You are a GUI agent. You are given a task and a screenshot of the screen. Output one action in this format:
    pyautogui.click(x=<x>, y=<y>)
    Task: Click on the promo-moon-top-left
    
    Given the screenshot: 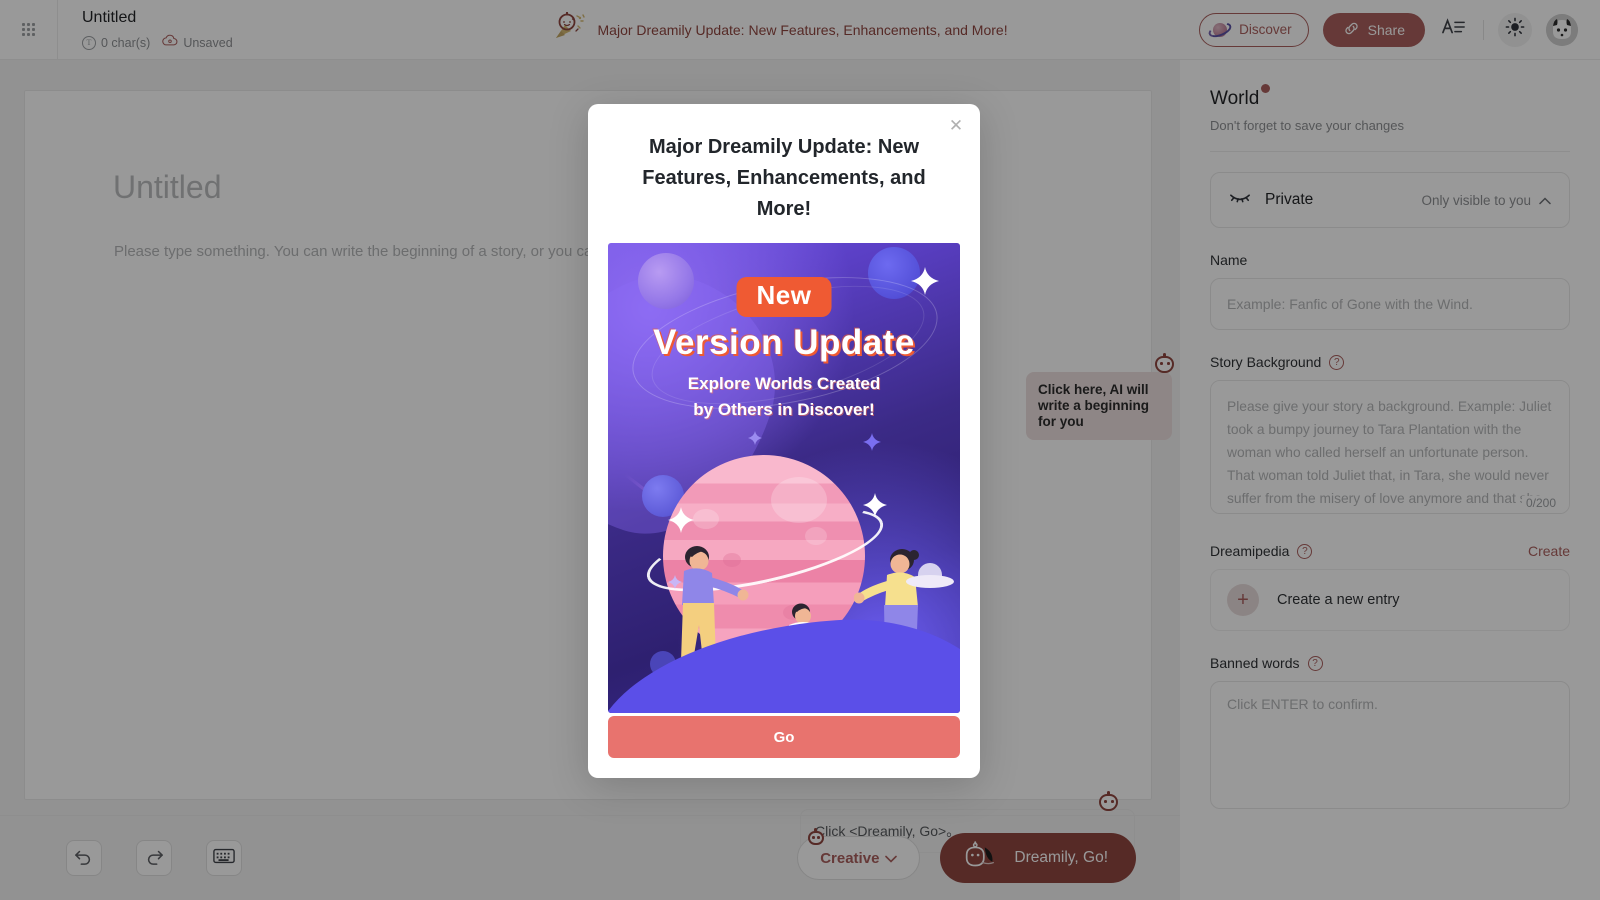 What is the action you would take?
    pyautogui.click(x=666, y=281)
    